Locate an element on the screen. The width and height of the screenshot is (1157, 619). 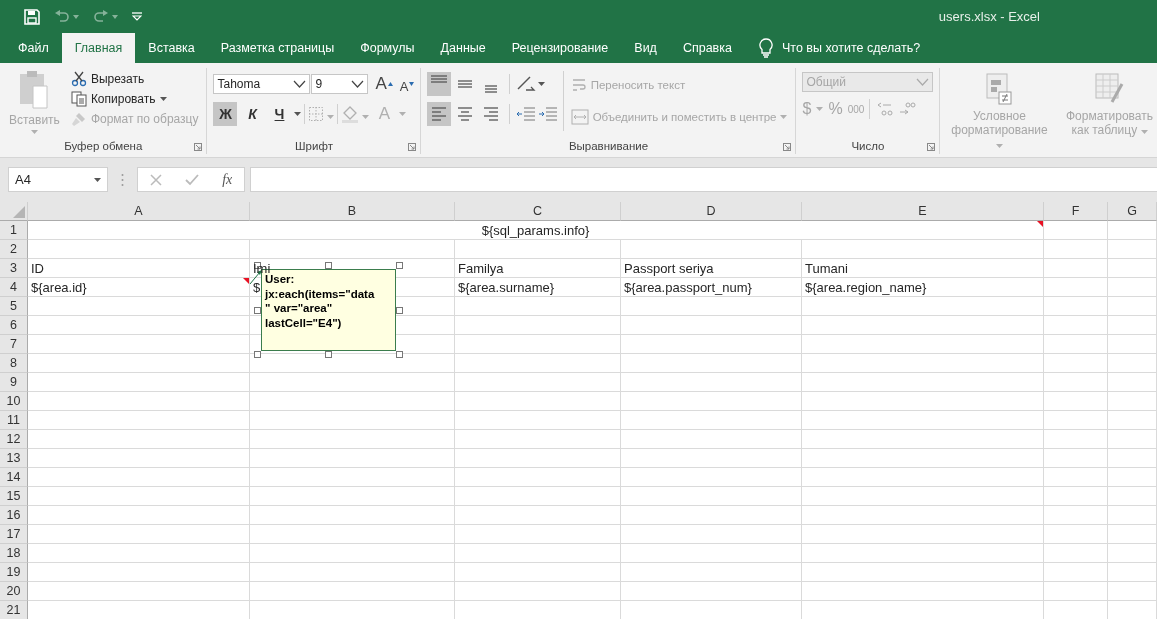
cell: ${area.passport_num} is located at coordinates (711, 287).